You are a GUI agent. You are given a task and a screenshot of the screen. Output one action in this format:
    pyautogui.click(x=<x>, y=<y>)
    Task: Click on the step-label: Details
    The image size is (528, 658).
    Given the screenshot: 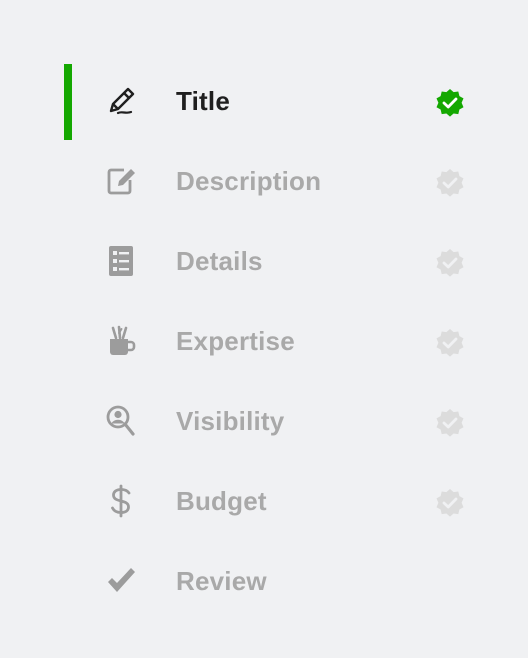 What is the action you would take?
    pyautogui.click(x=219, y=261)
    